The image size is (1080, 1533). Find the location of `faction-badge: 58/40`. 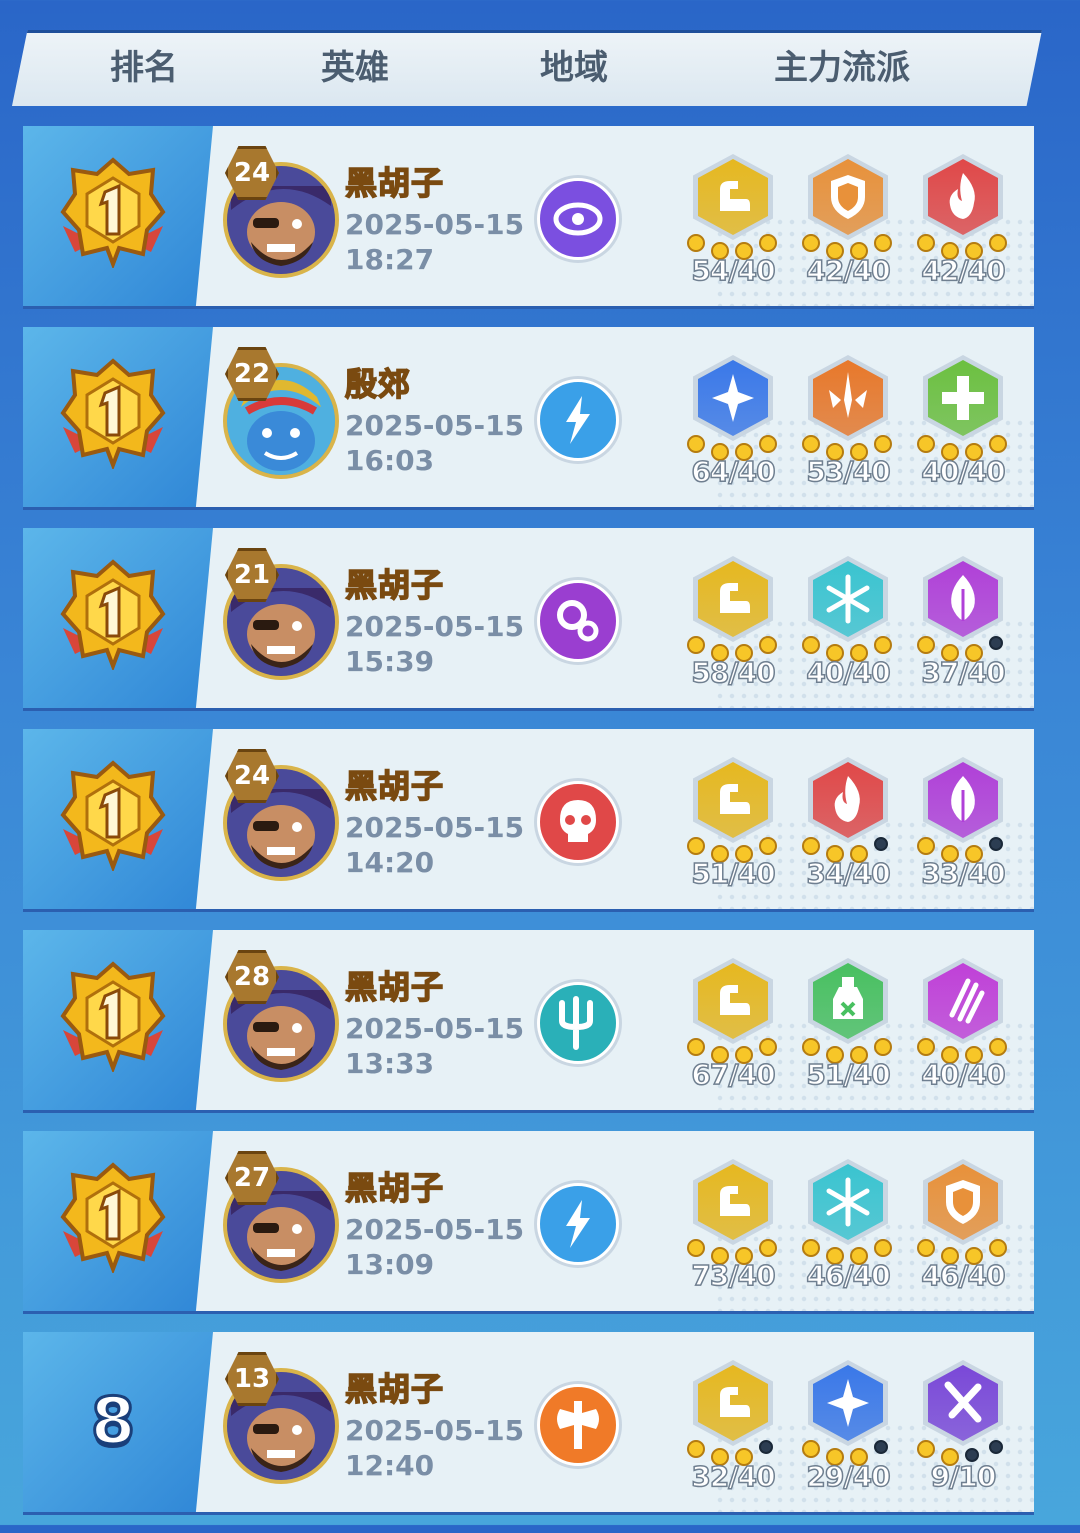

faction-badge: 58/40 is located at coordinates (732, 623).